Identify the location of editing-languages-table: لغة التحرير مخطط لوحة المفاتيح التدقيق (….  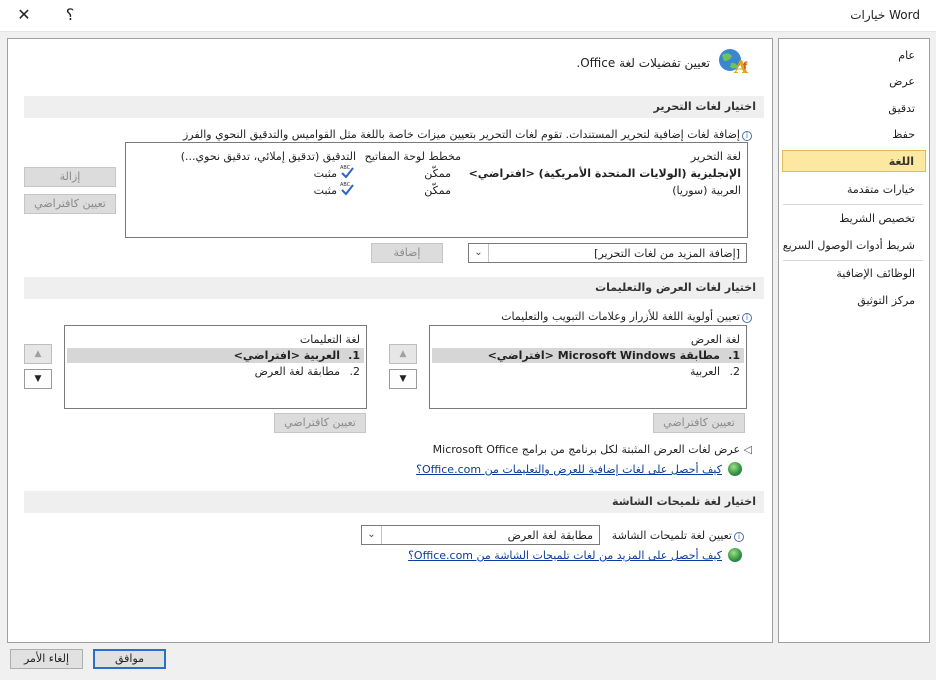
(436, 190).